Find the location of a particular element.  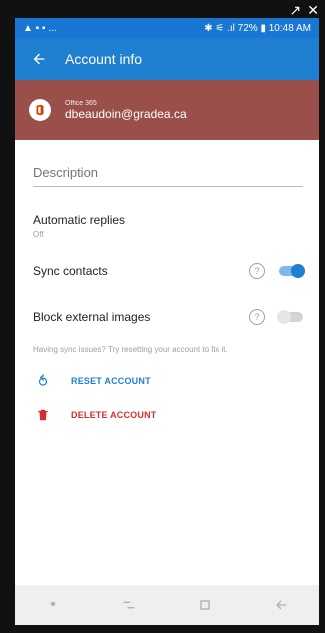

android-nav-bar: • is located at coordinates (167, 605).